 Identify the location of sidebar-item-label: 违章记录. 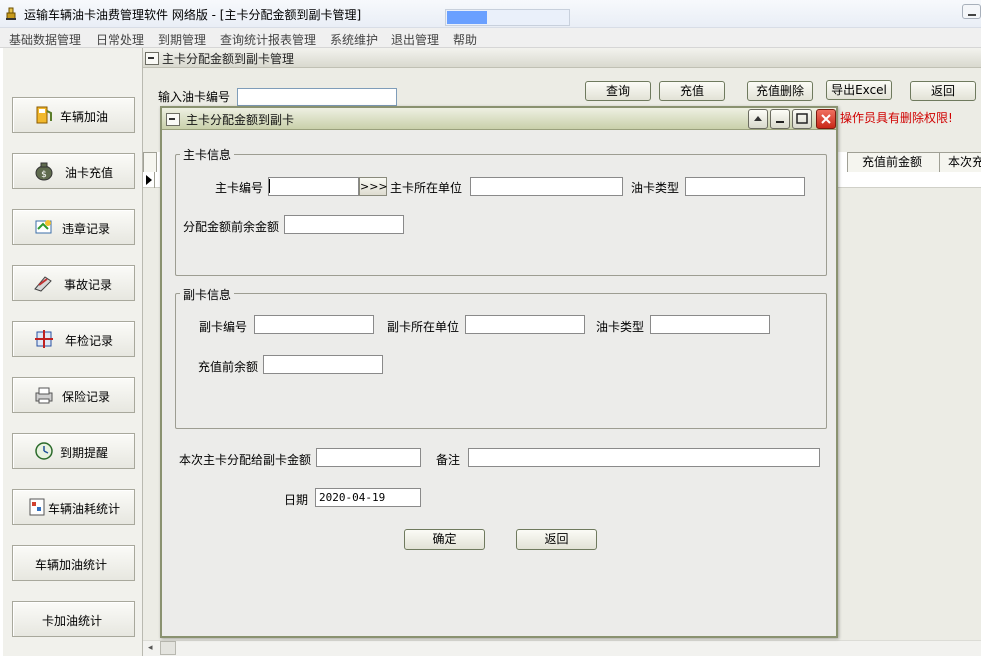
(86, 229).